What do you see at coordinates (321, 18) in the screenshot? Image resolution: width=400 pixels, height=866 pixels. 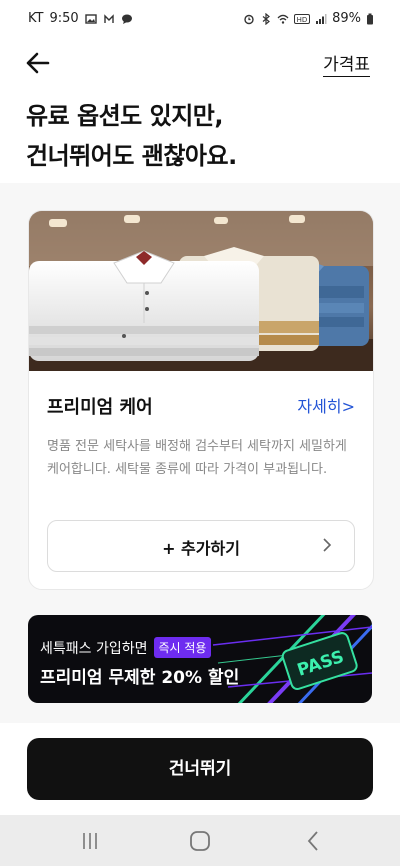 I see `signal-icon` at bounding box center [321, 18].